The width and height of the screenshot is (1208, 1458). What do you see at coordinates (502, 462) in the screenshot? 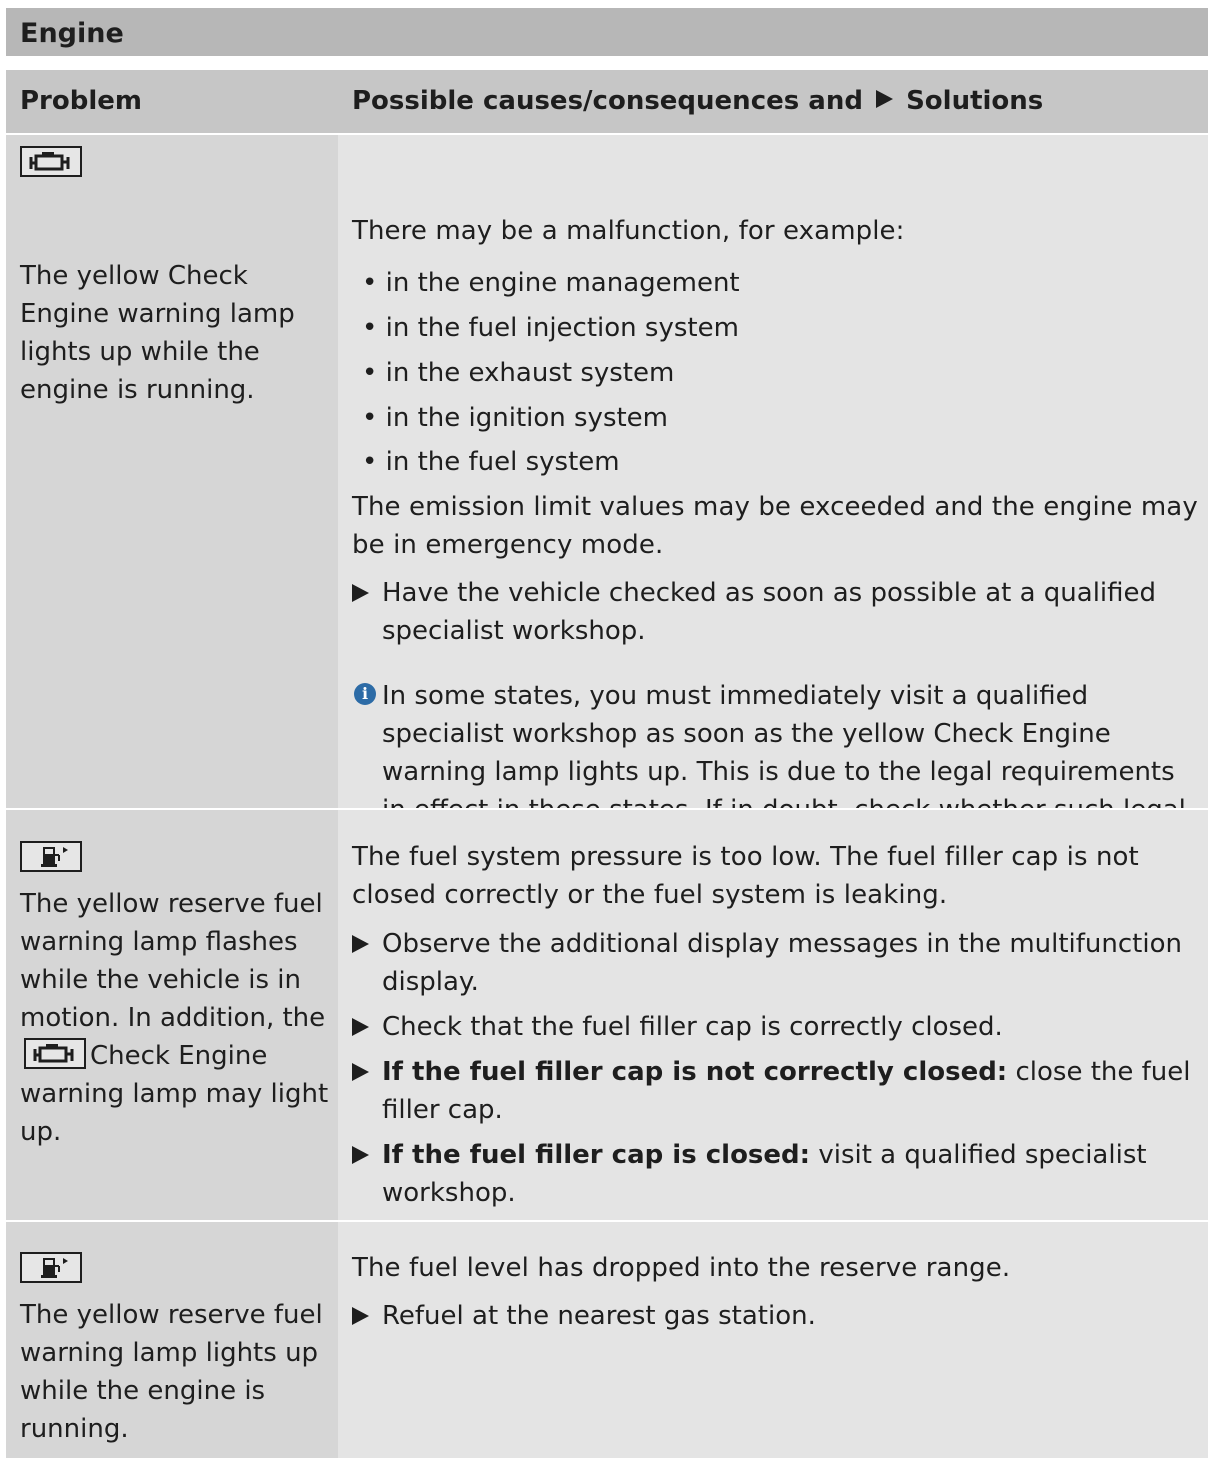
I see `list-item-text: in the fuel system` at bounding box center [502, 462].